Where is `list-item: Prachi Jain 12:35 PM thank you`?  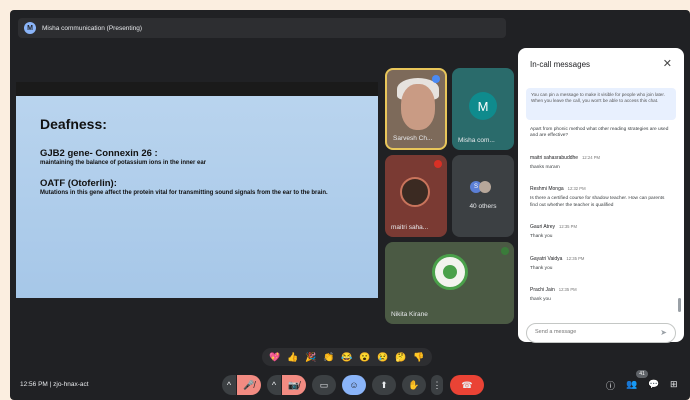 list-item: Prachi Jain 12:35 PM thank you is located at coordinates (601, 290).